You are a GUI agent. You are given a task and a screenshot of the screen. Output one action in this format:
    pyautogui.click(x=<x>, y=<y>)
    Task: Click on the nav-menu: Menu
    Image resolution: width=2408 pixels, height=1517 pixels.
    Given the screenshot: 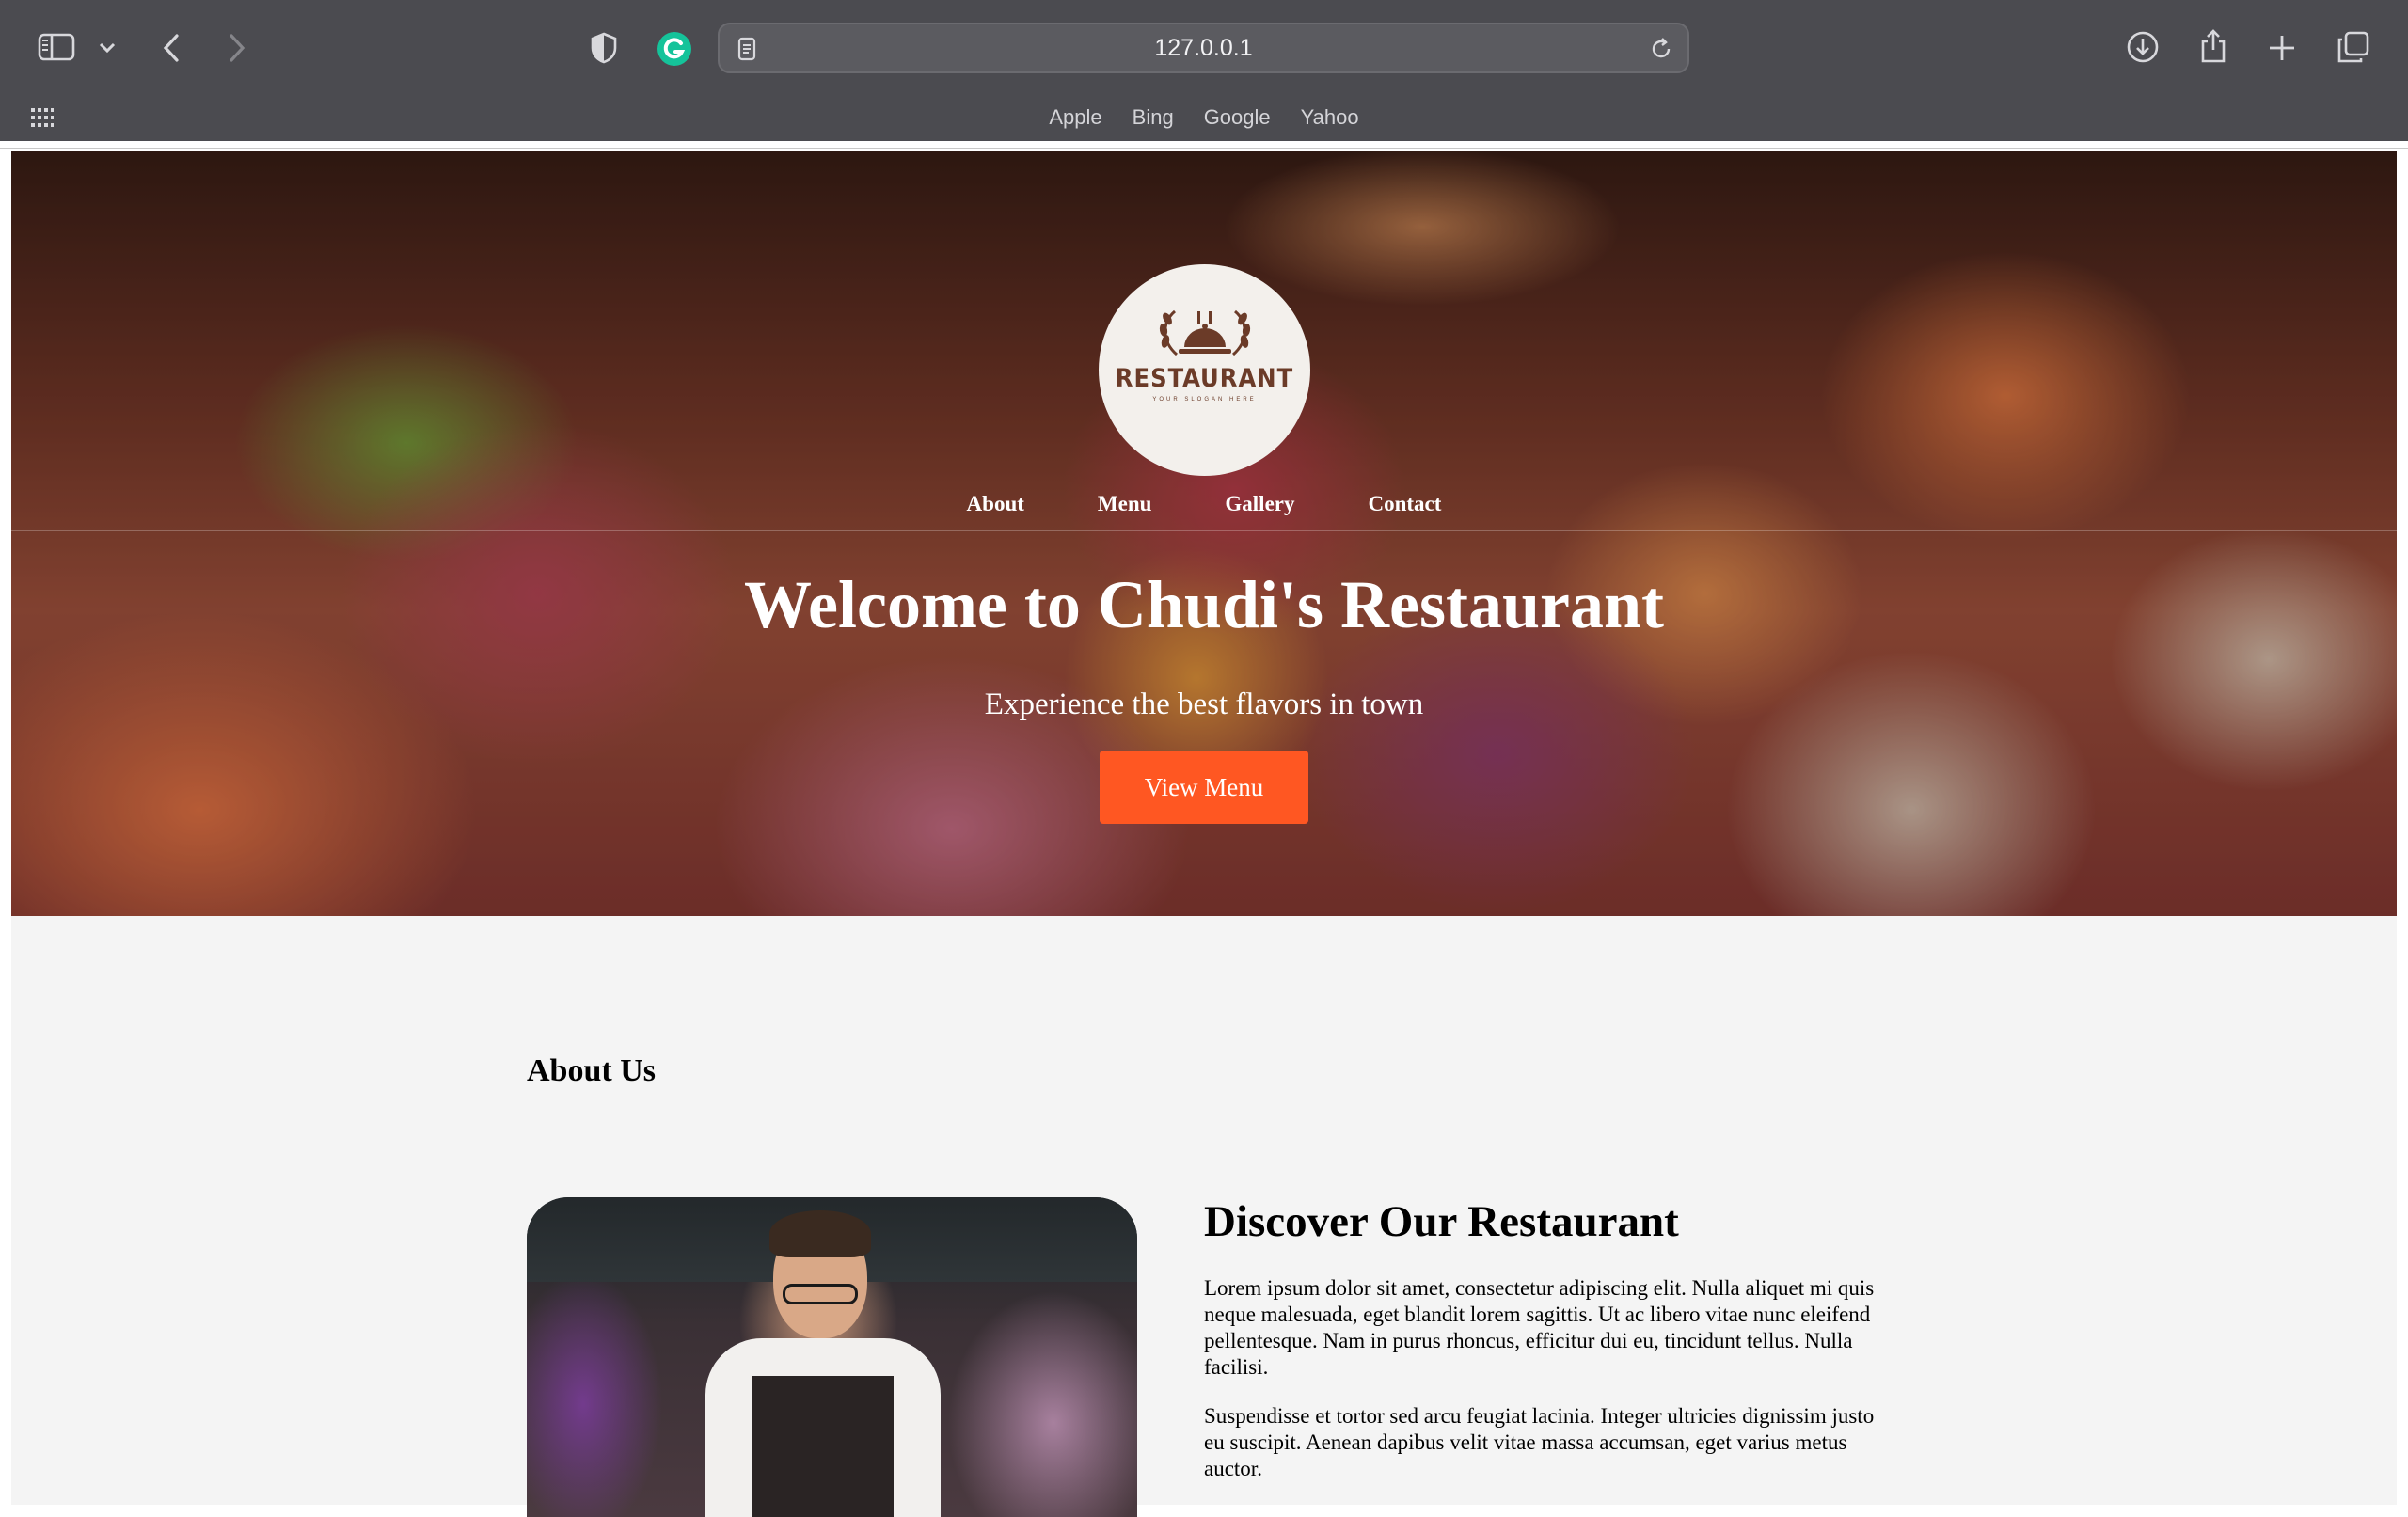 What is the action you would take?
    pyautogui.click(x=1125, y=504)
    